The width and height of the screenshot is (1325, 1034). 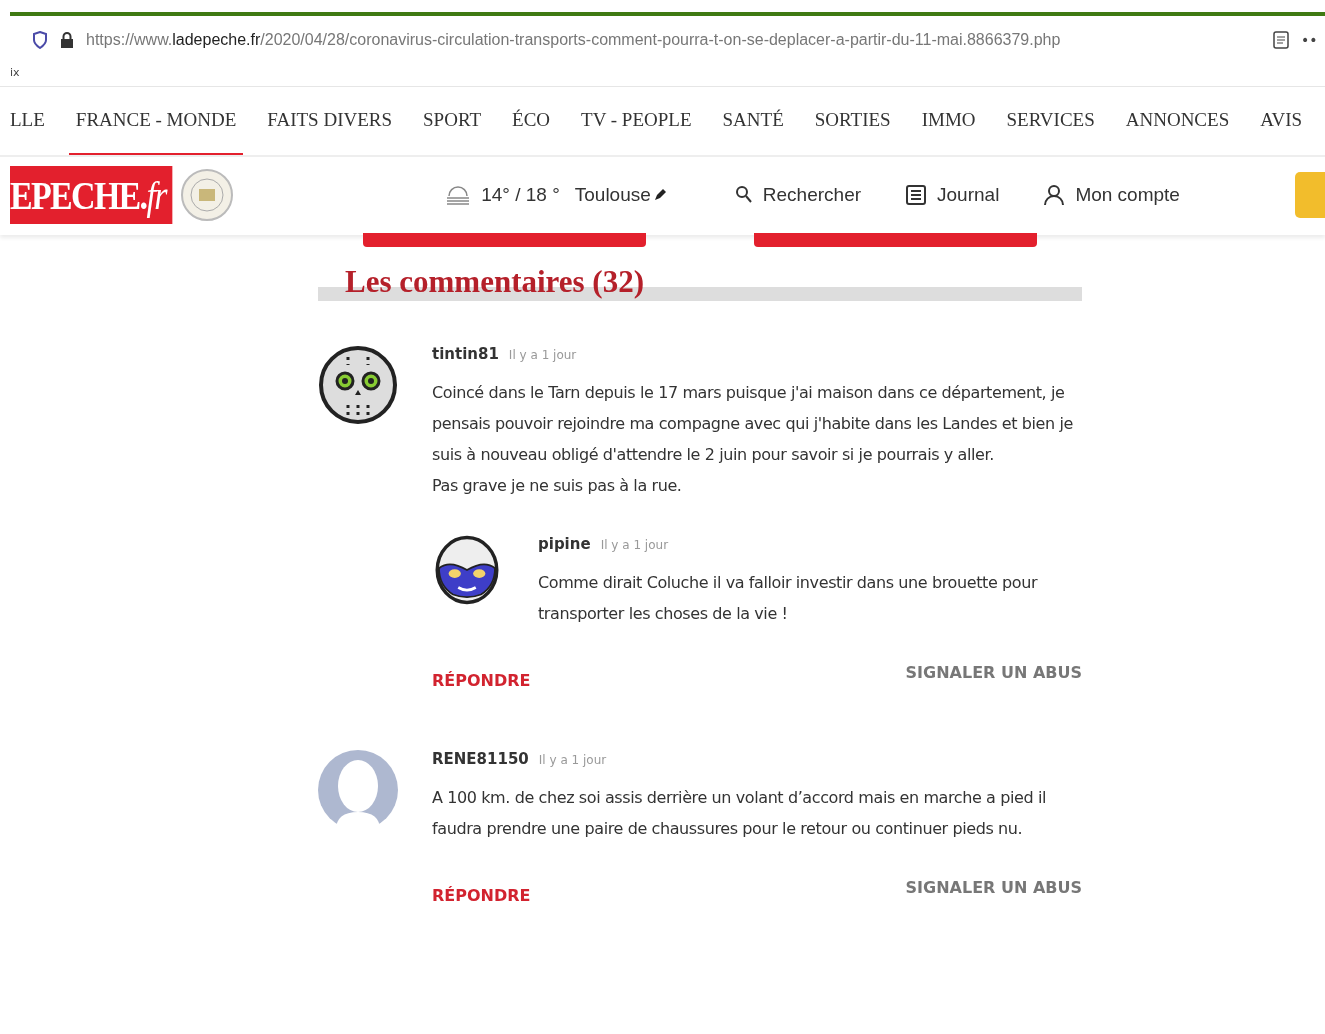 What do you see at coordinates (15, 72) in the screenshot?
I see `tab-label: ix` at bounding box center [15, 72].